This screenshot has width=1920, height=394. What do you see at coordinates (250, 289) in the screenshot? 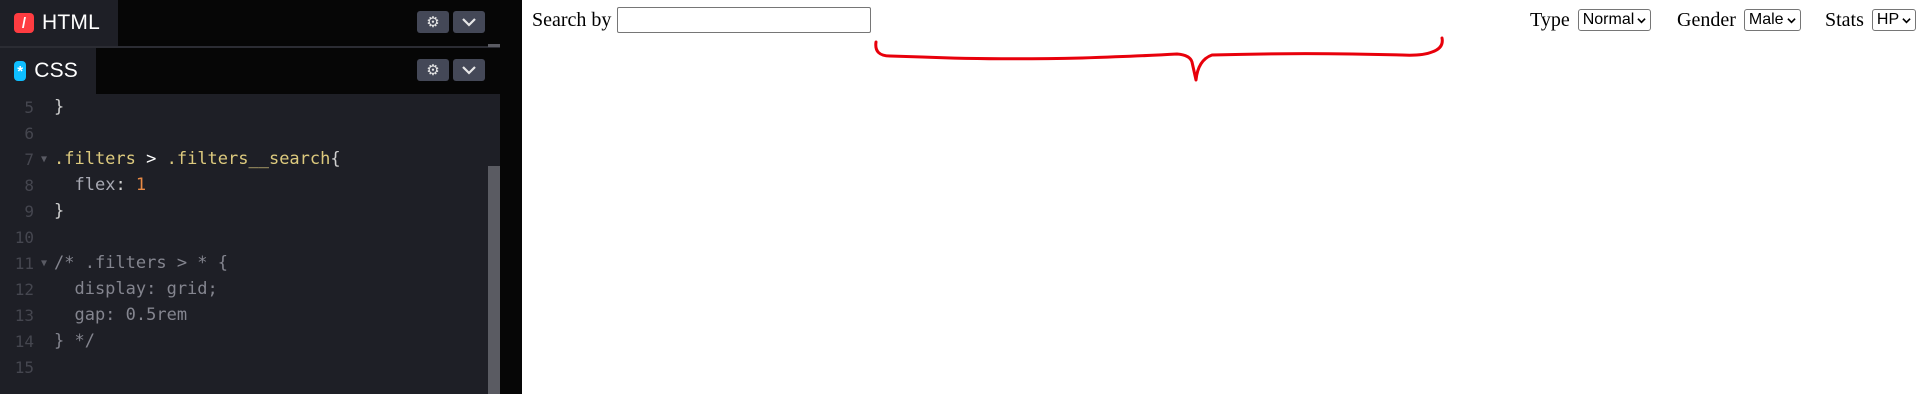
I see `code-line: 12 display: grid;` at bounding box center [250, 289].